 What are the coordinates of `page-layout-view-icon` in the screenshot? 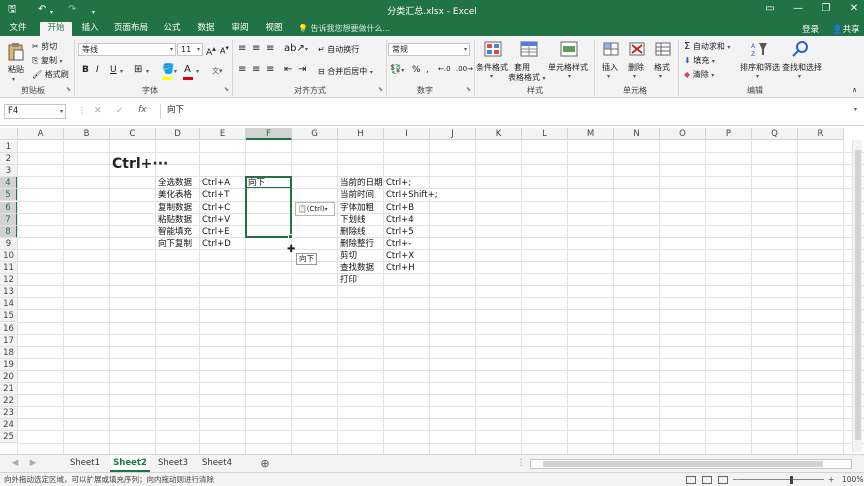 It's located at (707, 480).